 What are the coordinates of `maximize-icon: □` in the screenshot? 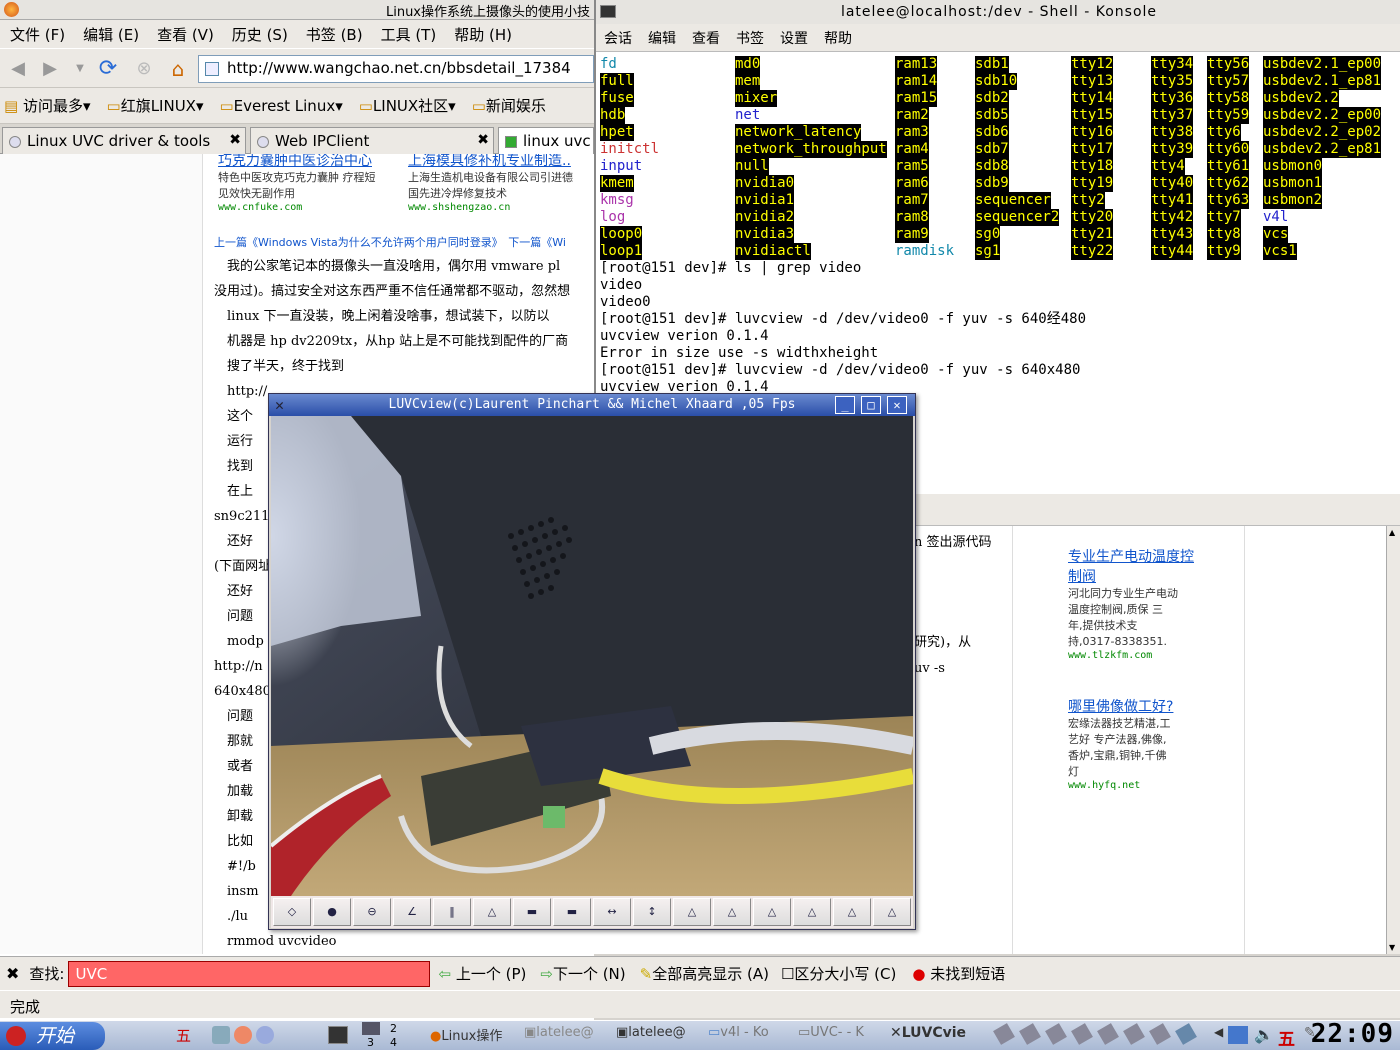 It's located at (871, 405).